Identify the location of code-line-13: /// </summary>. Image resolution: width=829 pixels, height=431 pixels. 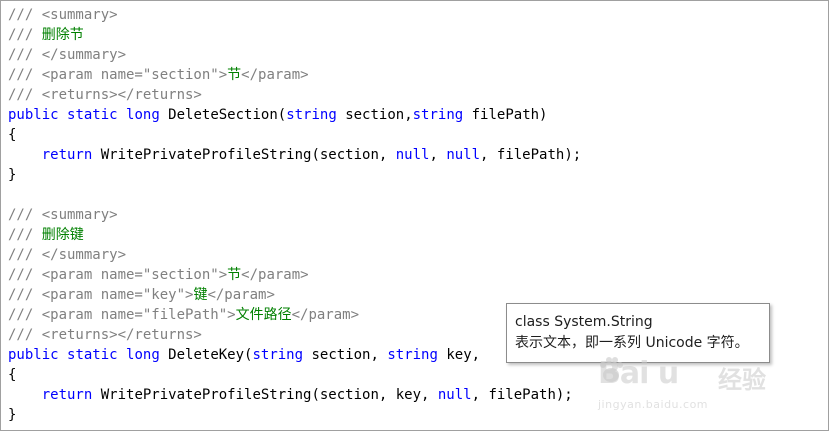
(294, 255).